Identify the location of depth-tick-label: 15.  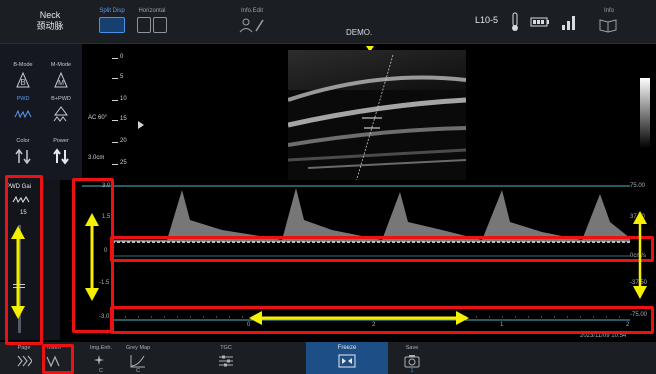
(123, 119).